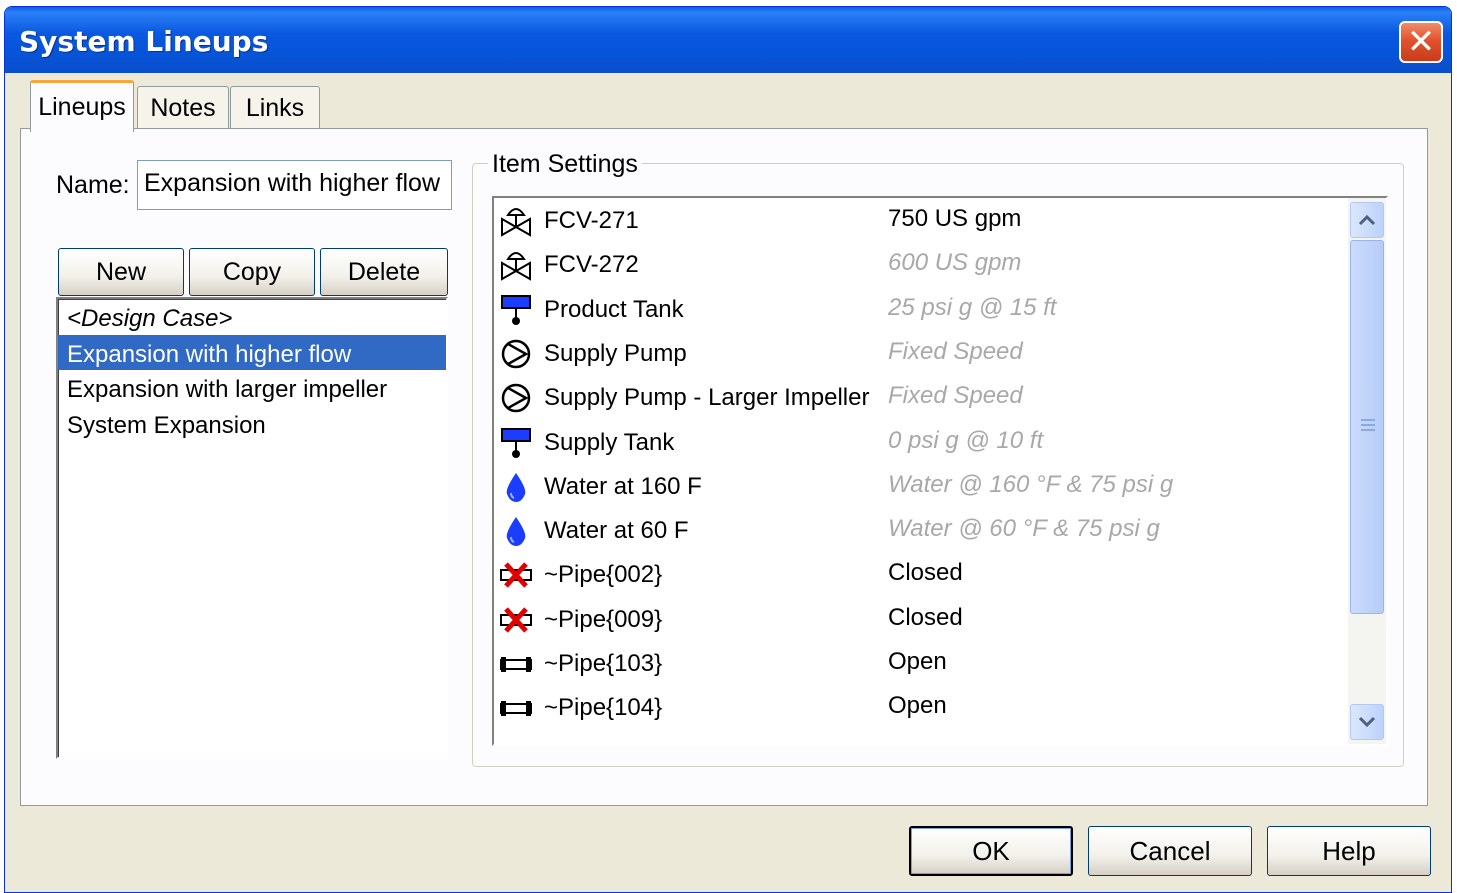 The image size is (1457, 893). Describe the element at coordinates (252, 424) in the screenshot. I see `lineup-item: System Expansion` at that location.